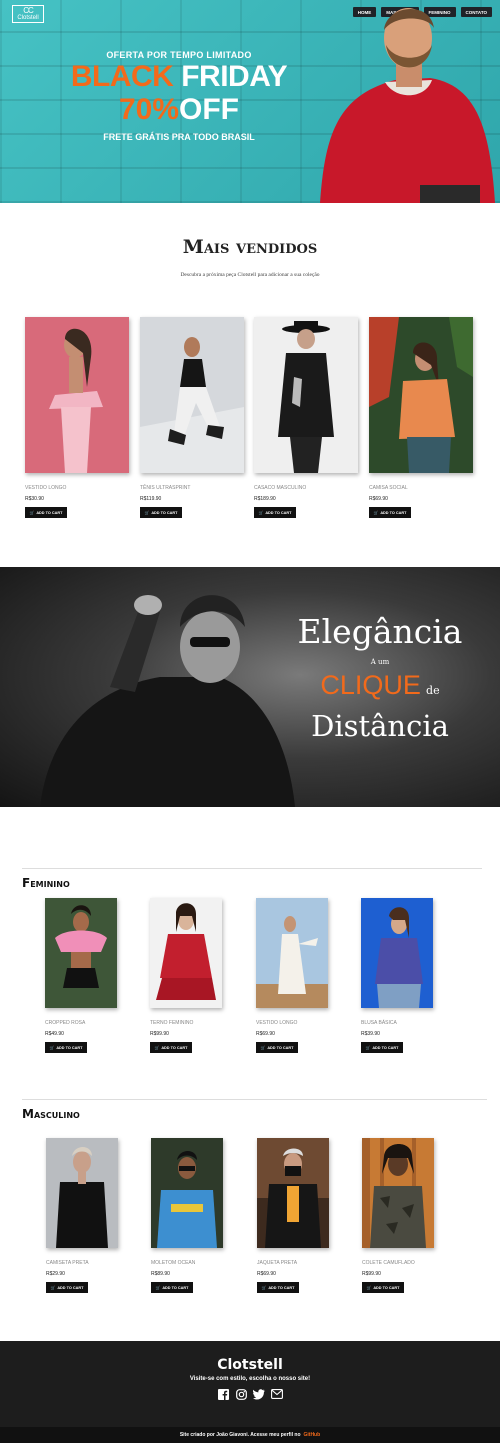 The width and height of the screenshot is (500, 1443). What do you see at coordinates (259, 1394) in the screenshot?
I see `twitter-icon` at bounding box center [259, 1394].